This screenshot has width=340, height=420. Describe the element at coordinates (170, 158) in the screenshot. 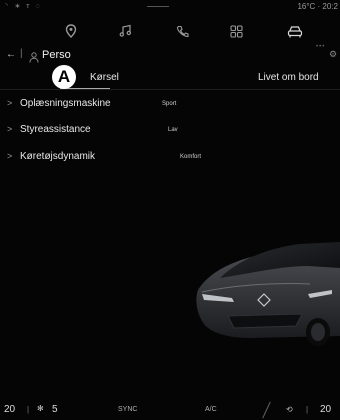

I see `list-item: > Køretøjsdynamik Komfort` at that location.